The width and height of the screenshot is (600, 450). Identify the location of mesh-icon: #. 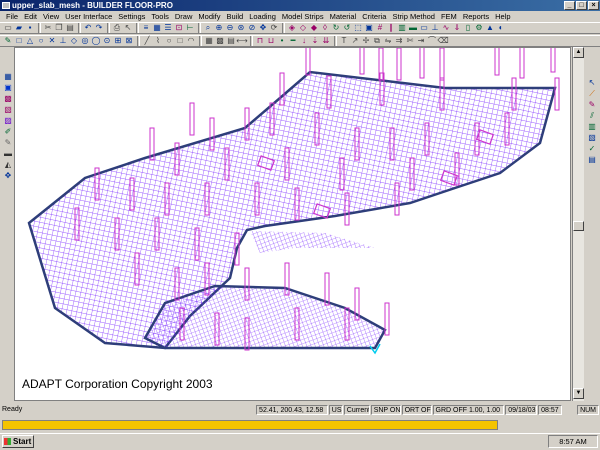
(380, 28).